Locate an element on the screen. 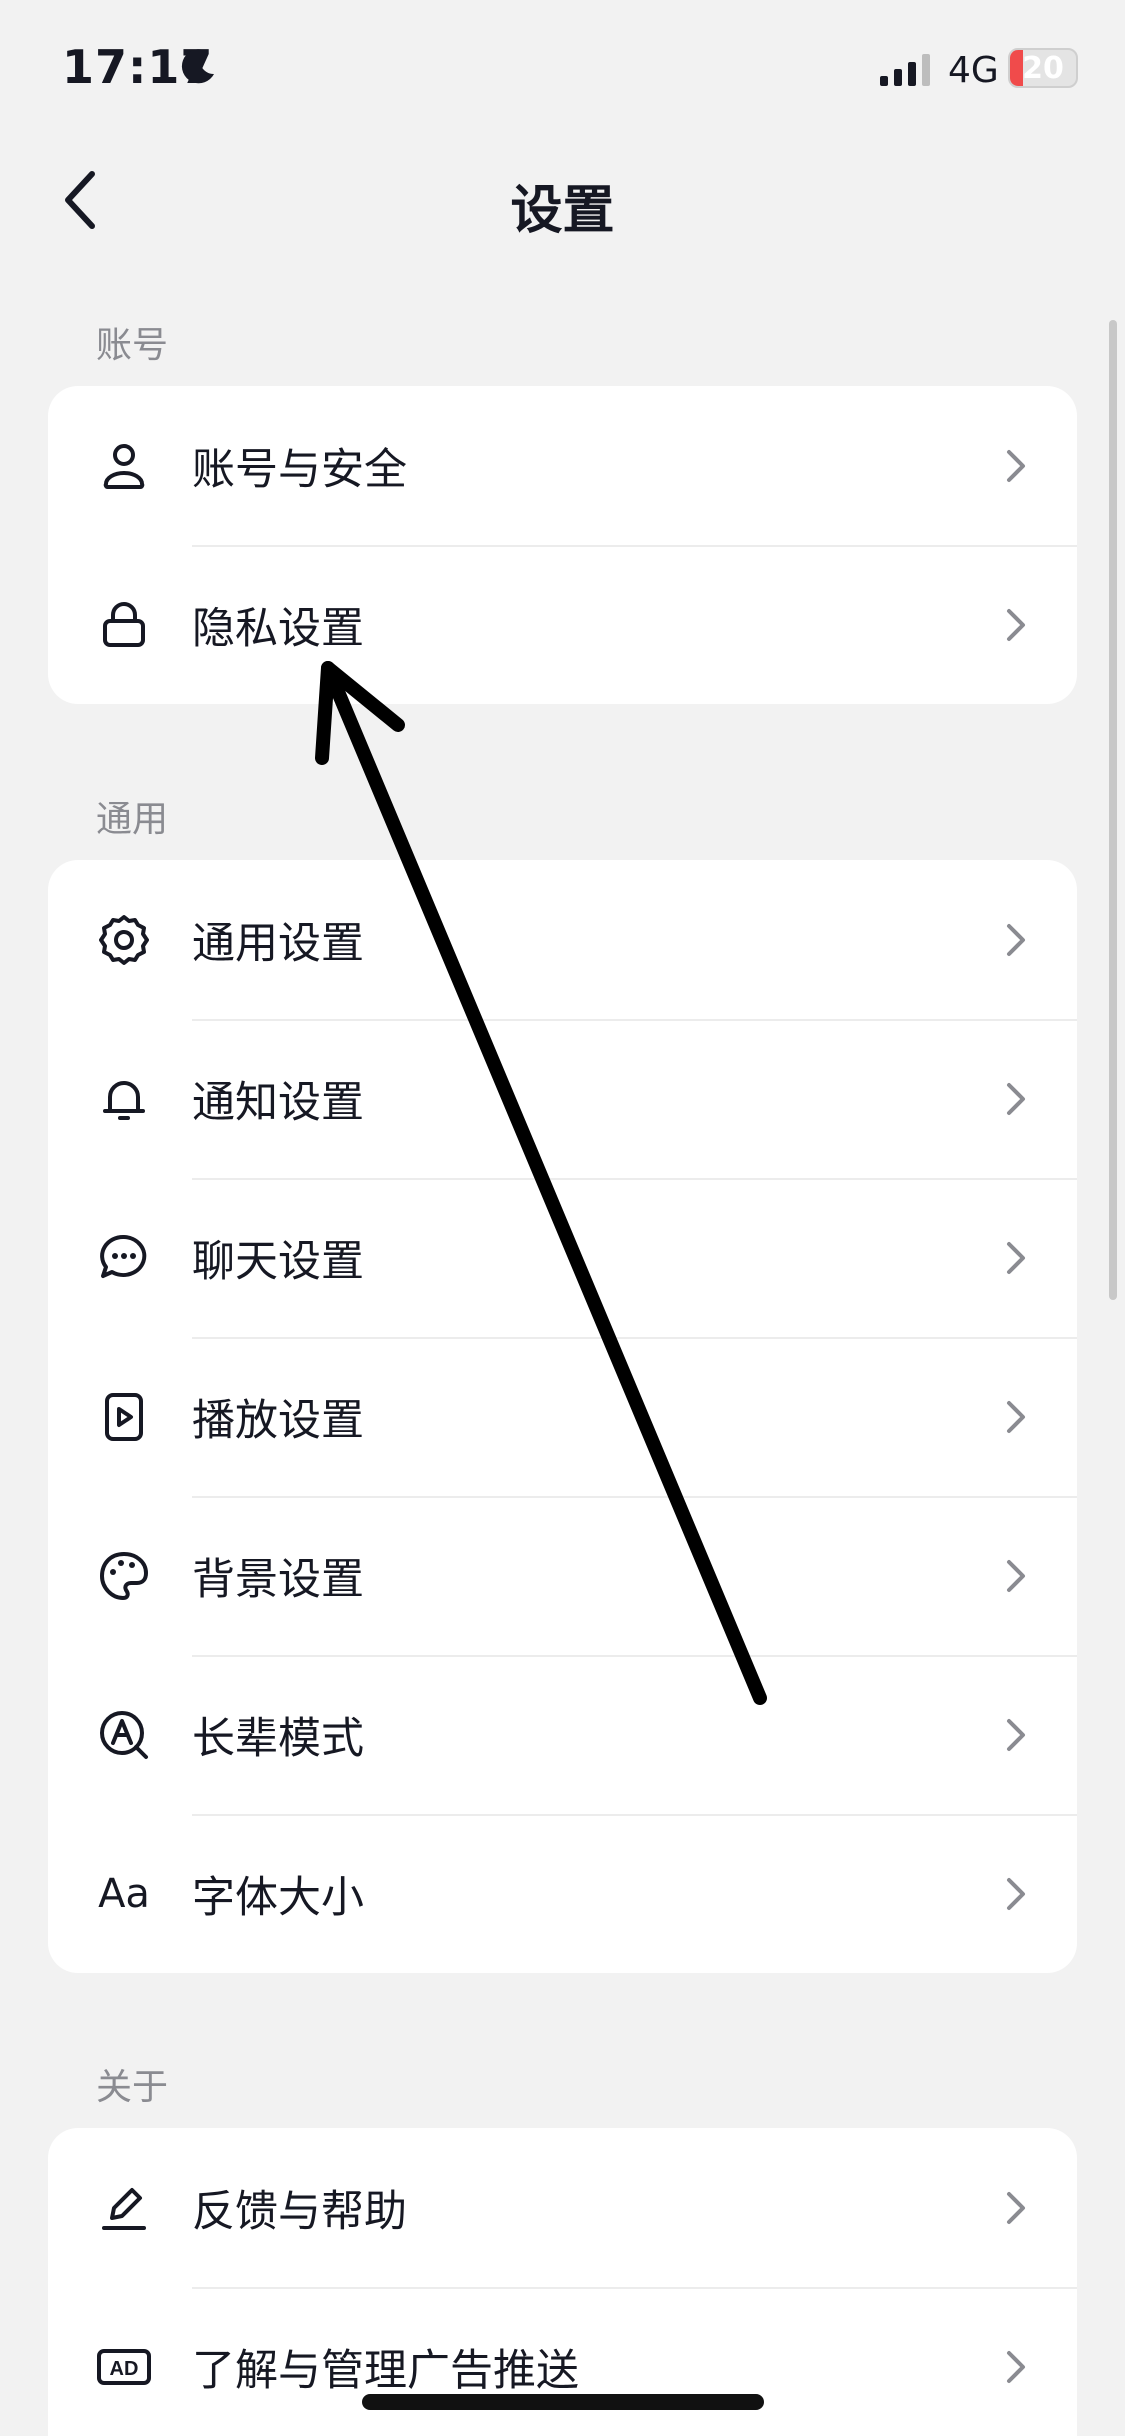  bell-icon is located at coordinates (124, 1099).